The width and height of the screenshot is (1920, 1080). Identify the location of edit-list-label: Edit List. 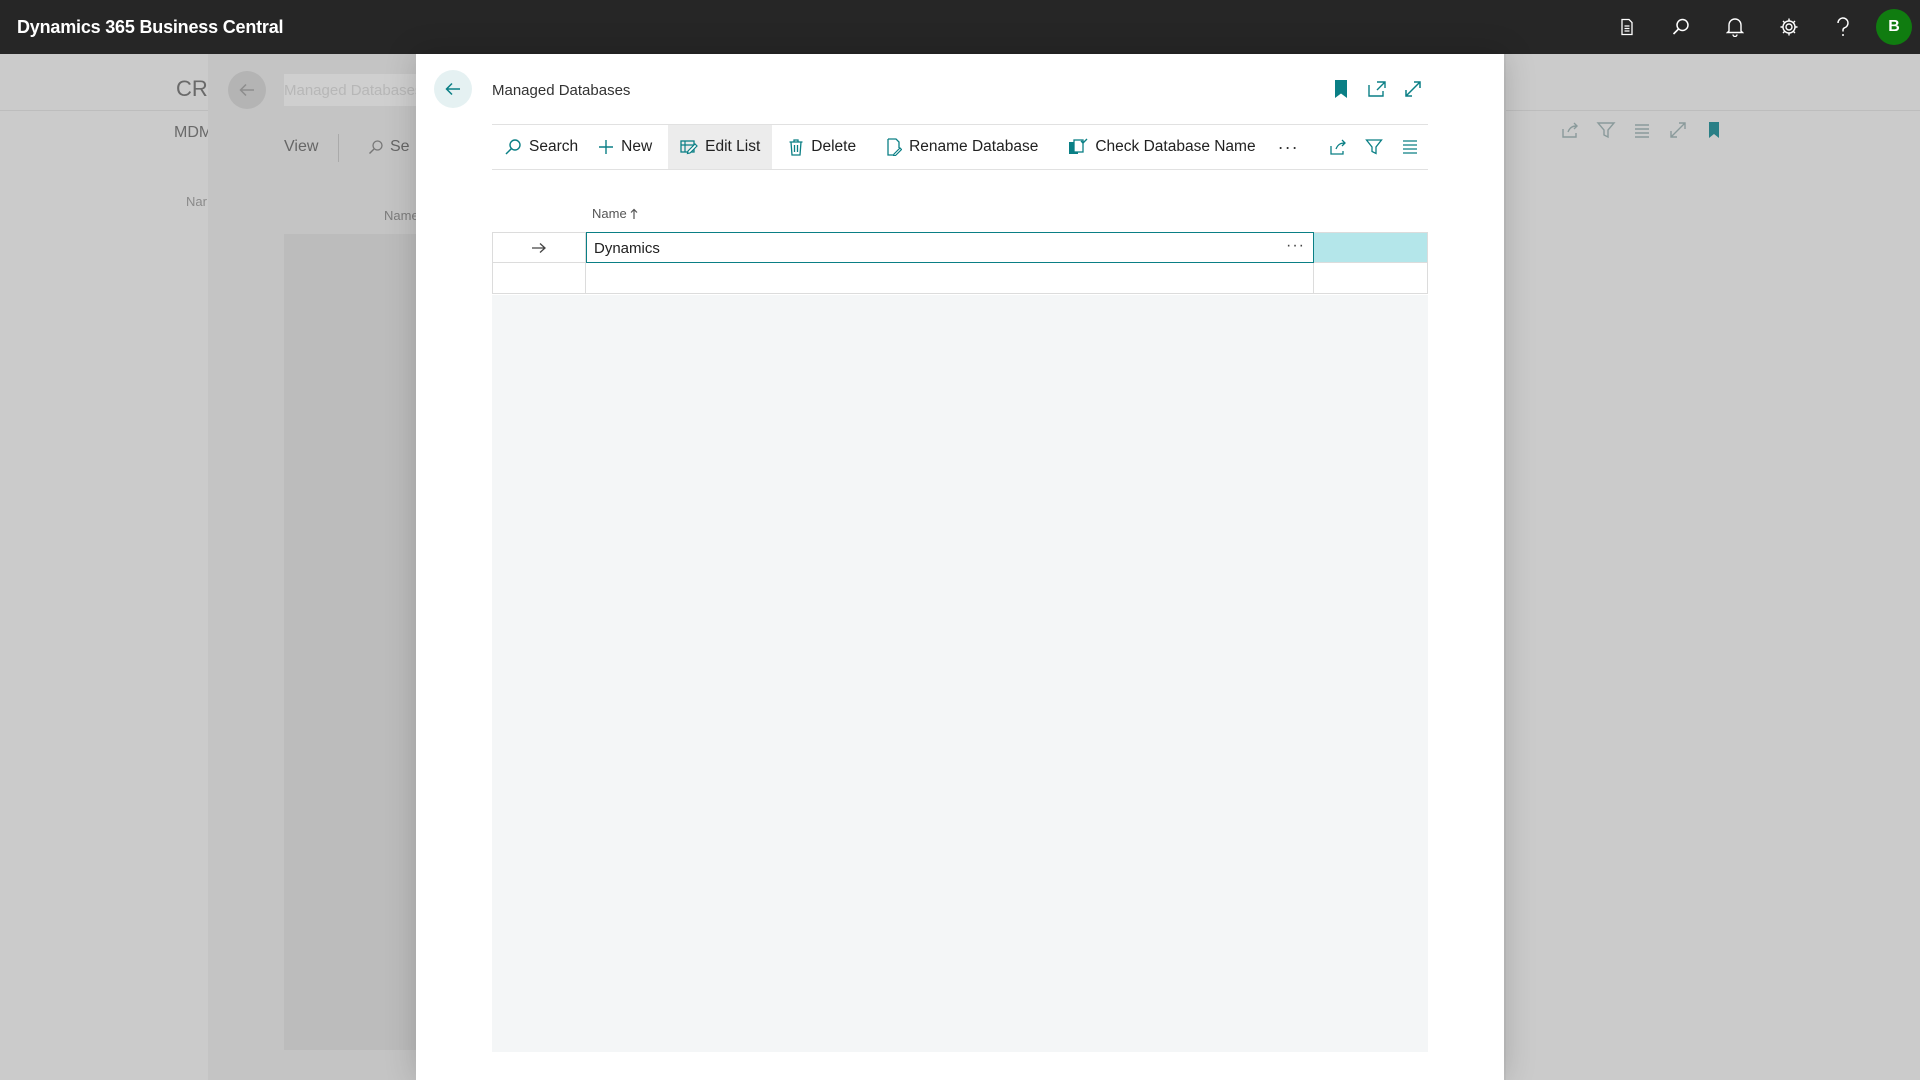
(733, 146).